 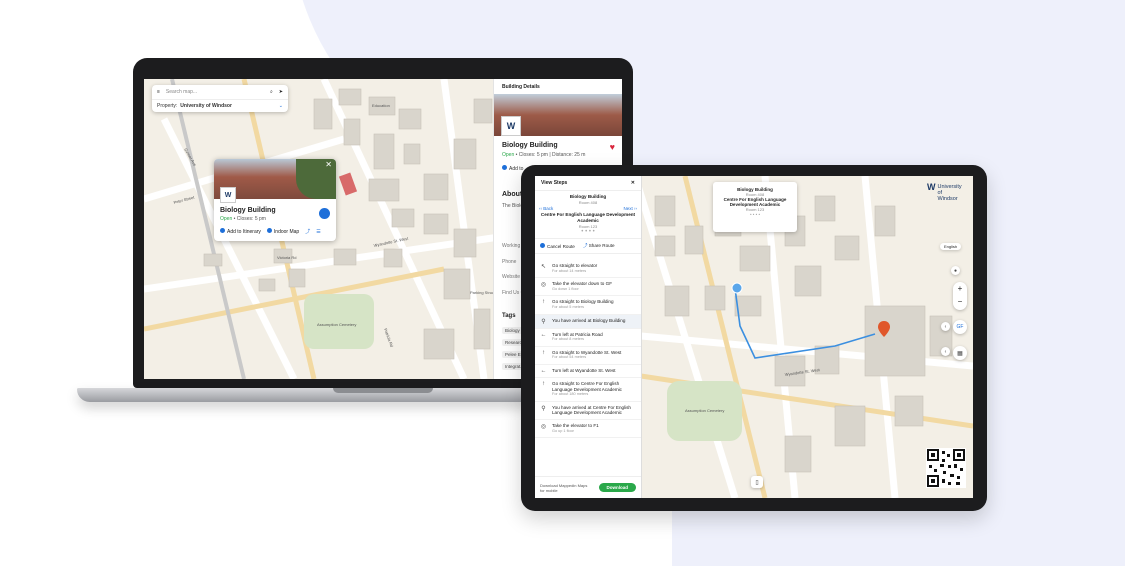 What do you see at coordinates (931, 187) in the screenshot?
I see `shield-icon: W` at bounding box center [931, 187].